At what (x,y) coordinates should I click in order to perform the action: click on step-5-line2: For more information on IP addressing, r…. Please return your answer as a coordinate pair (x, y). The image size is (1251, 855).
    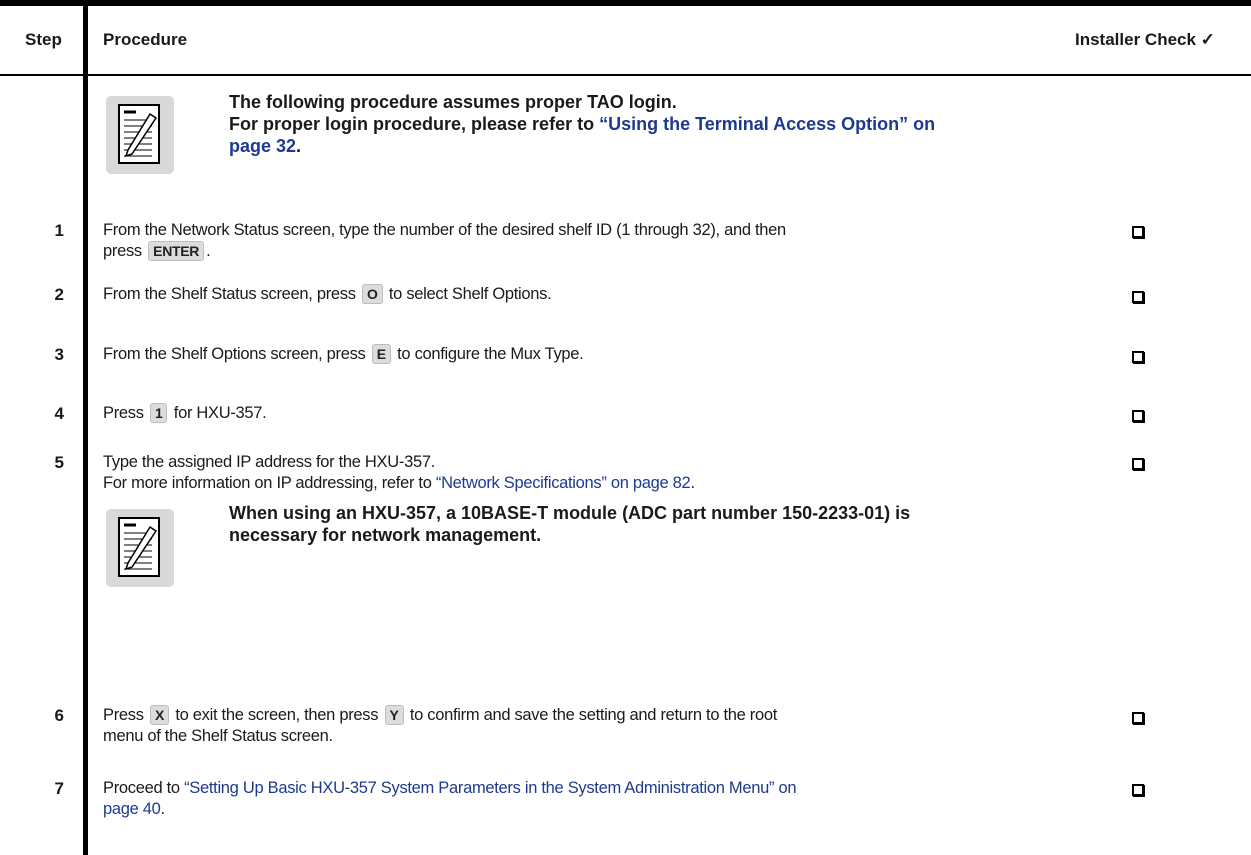
    Looking at the image, I should click on (399, 483).